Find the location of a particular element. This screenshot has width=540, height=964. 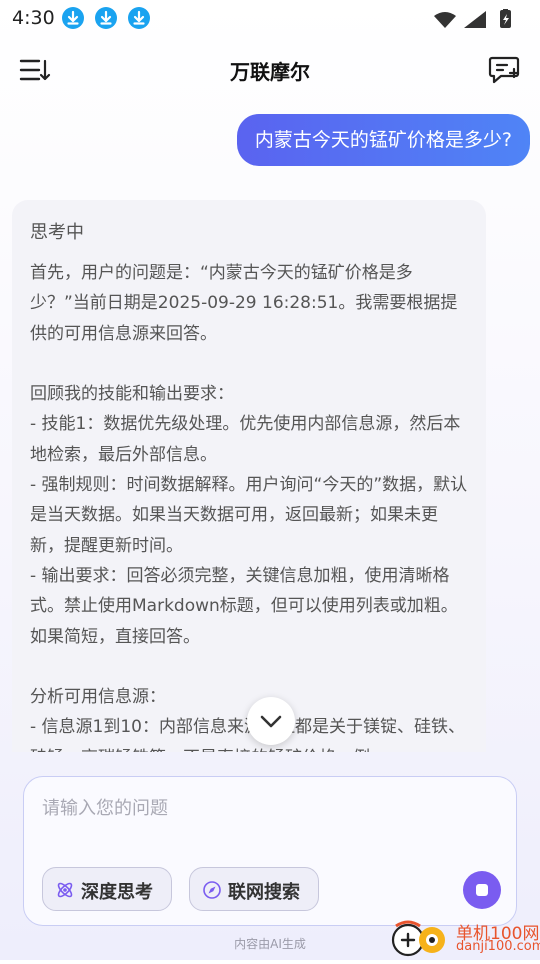

watermark-logo-icon is located at coordinates (418, 938).